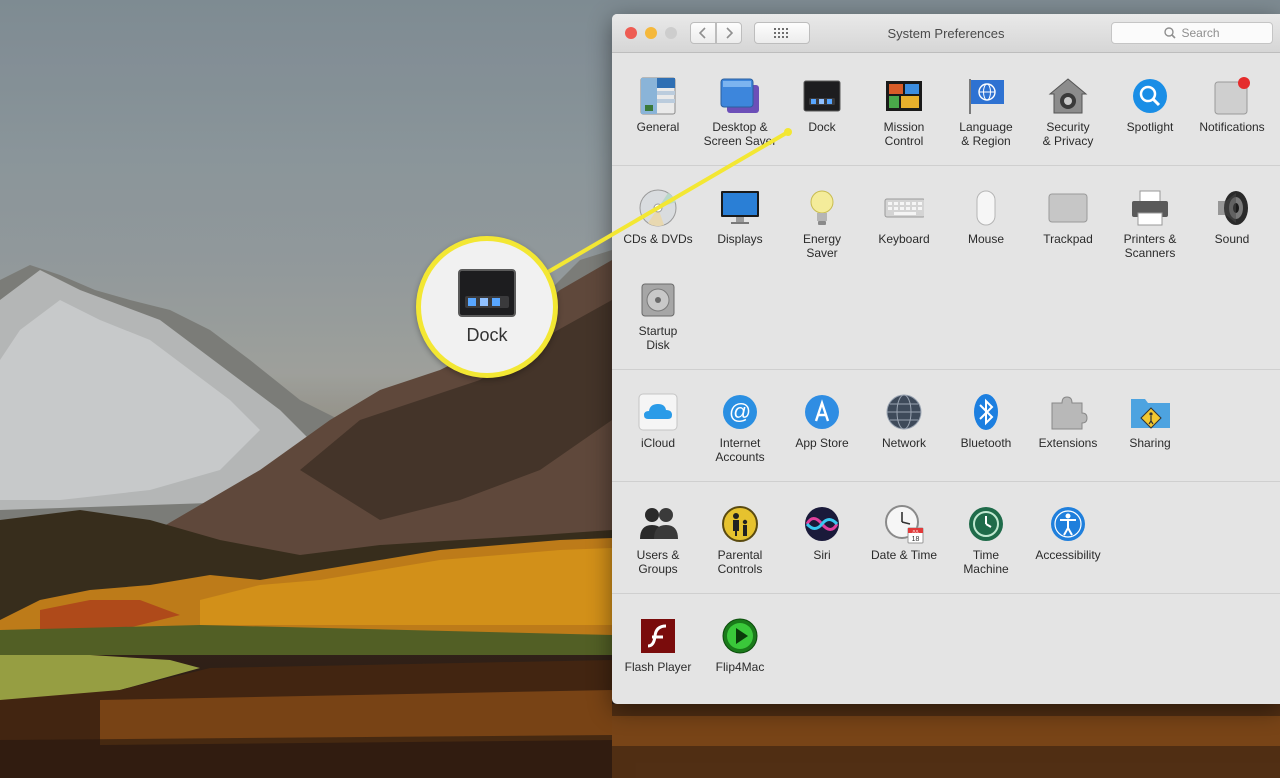  Describe the element at coordinates (986, 239) in the screenshot. I see `pane-label: Mouse` at that location.